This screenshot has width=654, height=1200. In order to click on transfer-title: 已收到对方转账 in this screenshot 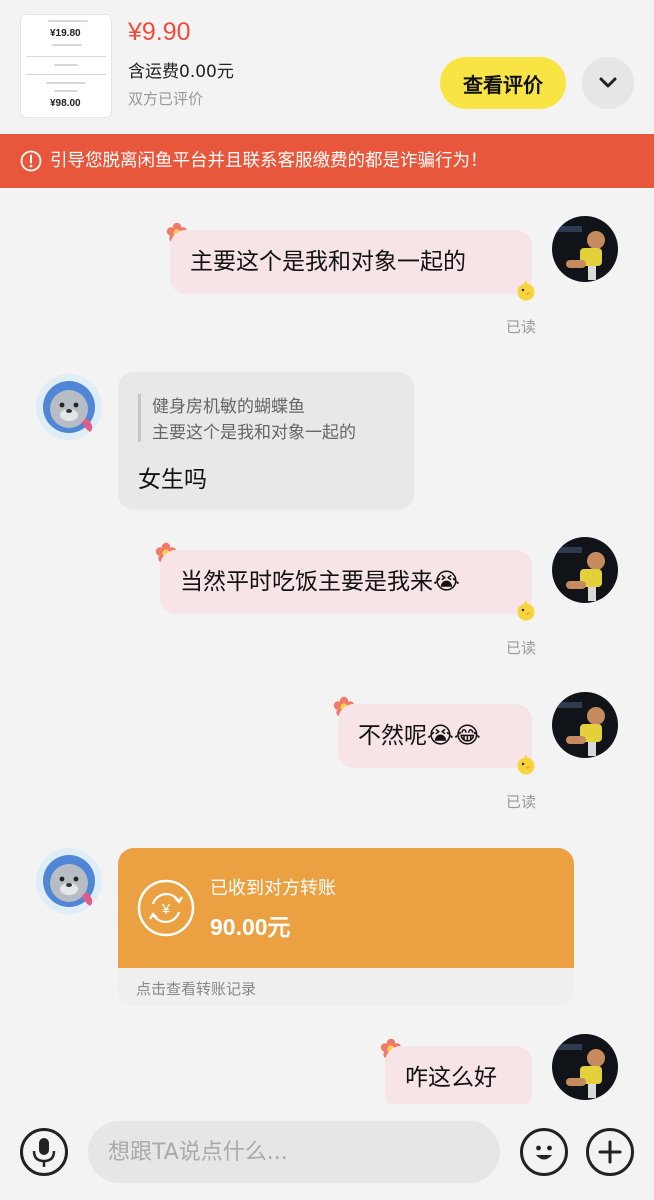, I will do `click(273, 888)`.